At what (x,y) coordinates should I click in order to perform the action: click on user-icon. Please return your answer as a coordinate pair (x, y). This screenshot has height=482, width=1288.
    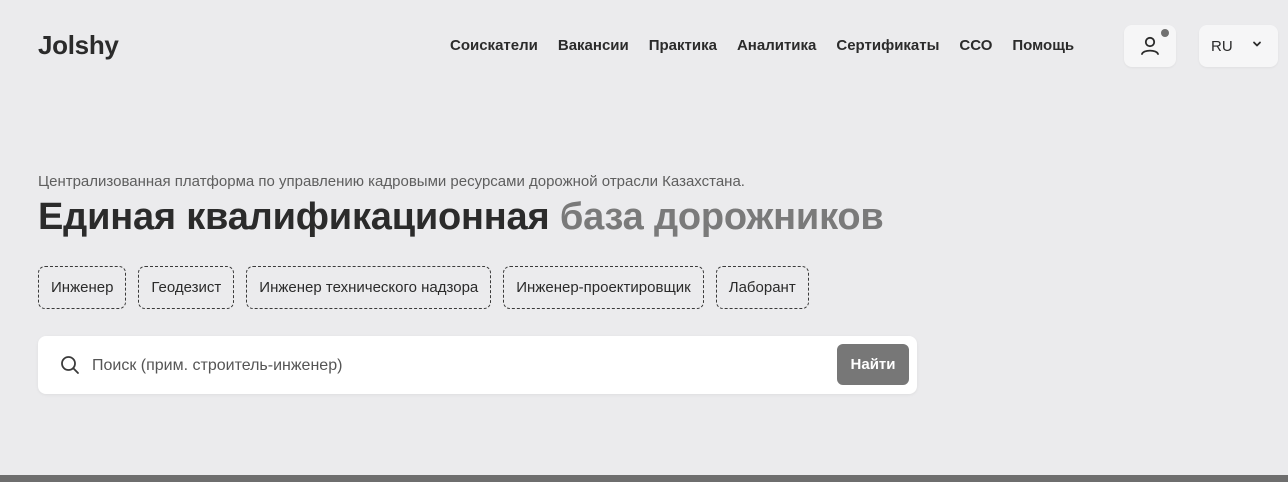
    Looking at the image, I should click on (1150, 45).